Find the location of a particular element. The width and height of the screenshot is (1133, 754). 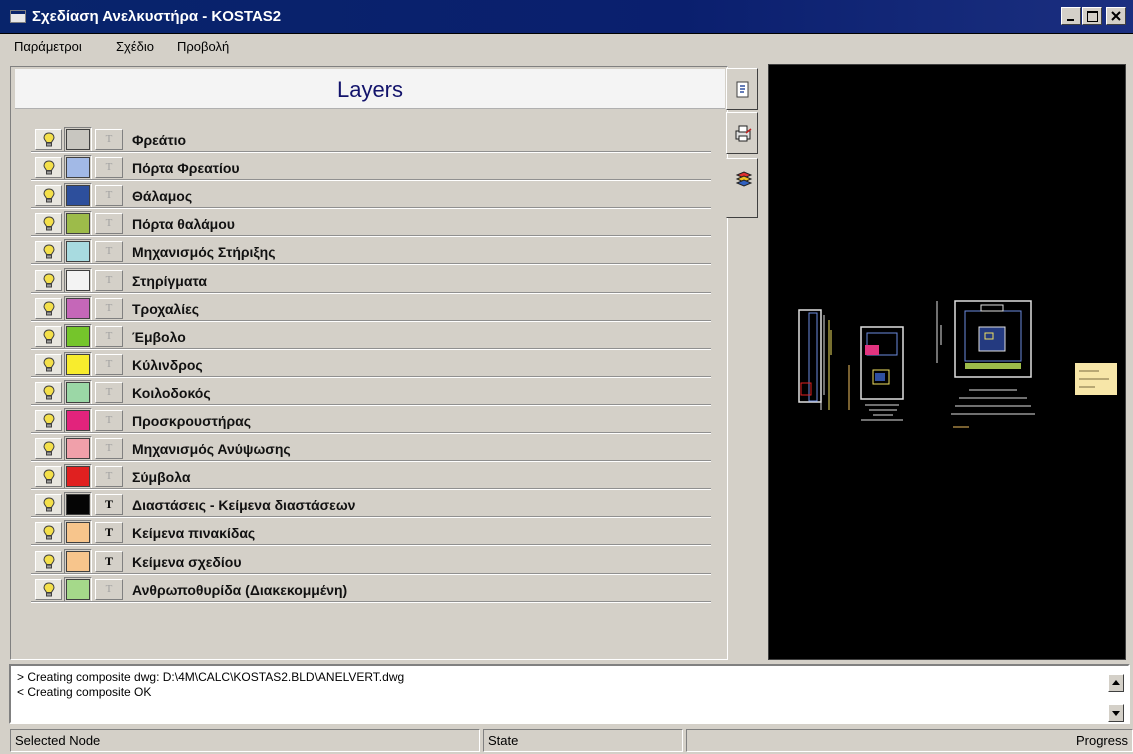

tab-document is located at coordinates (742, 89).